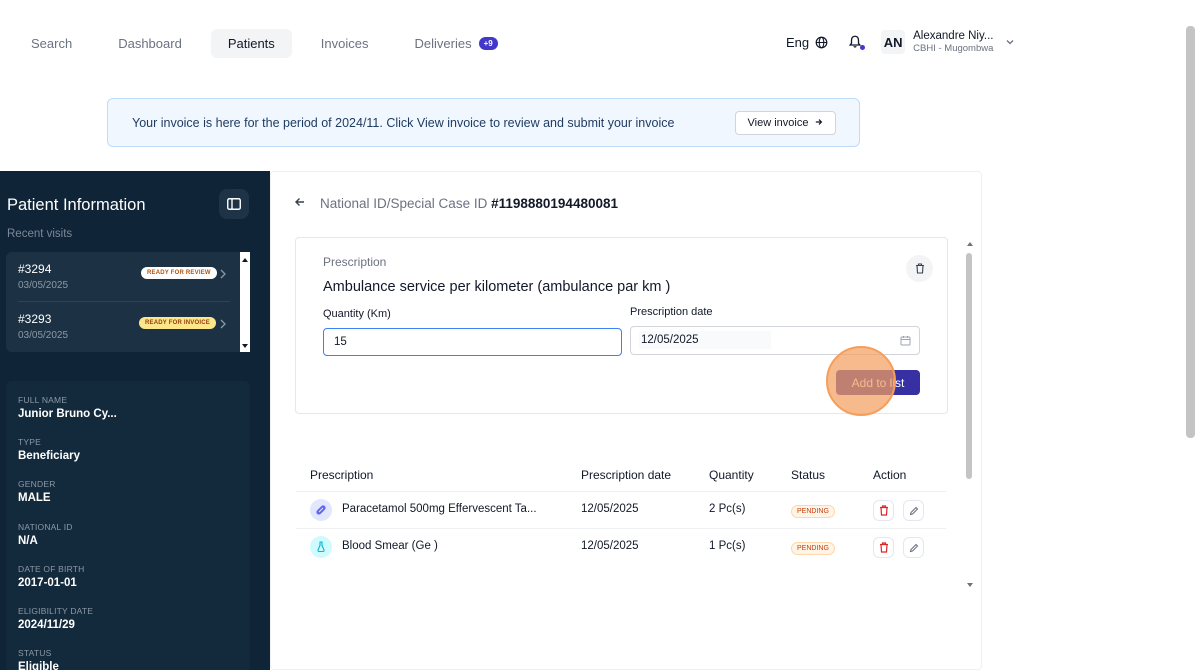 This screenshot has width=1200, height=670. I want to click on panel-toggle-icon, so click(234, 204).